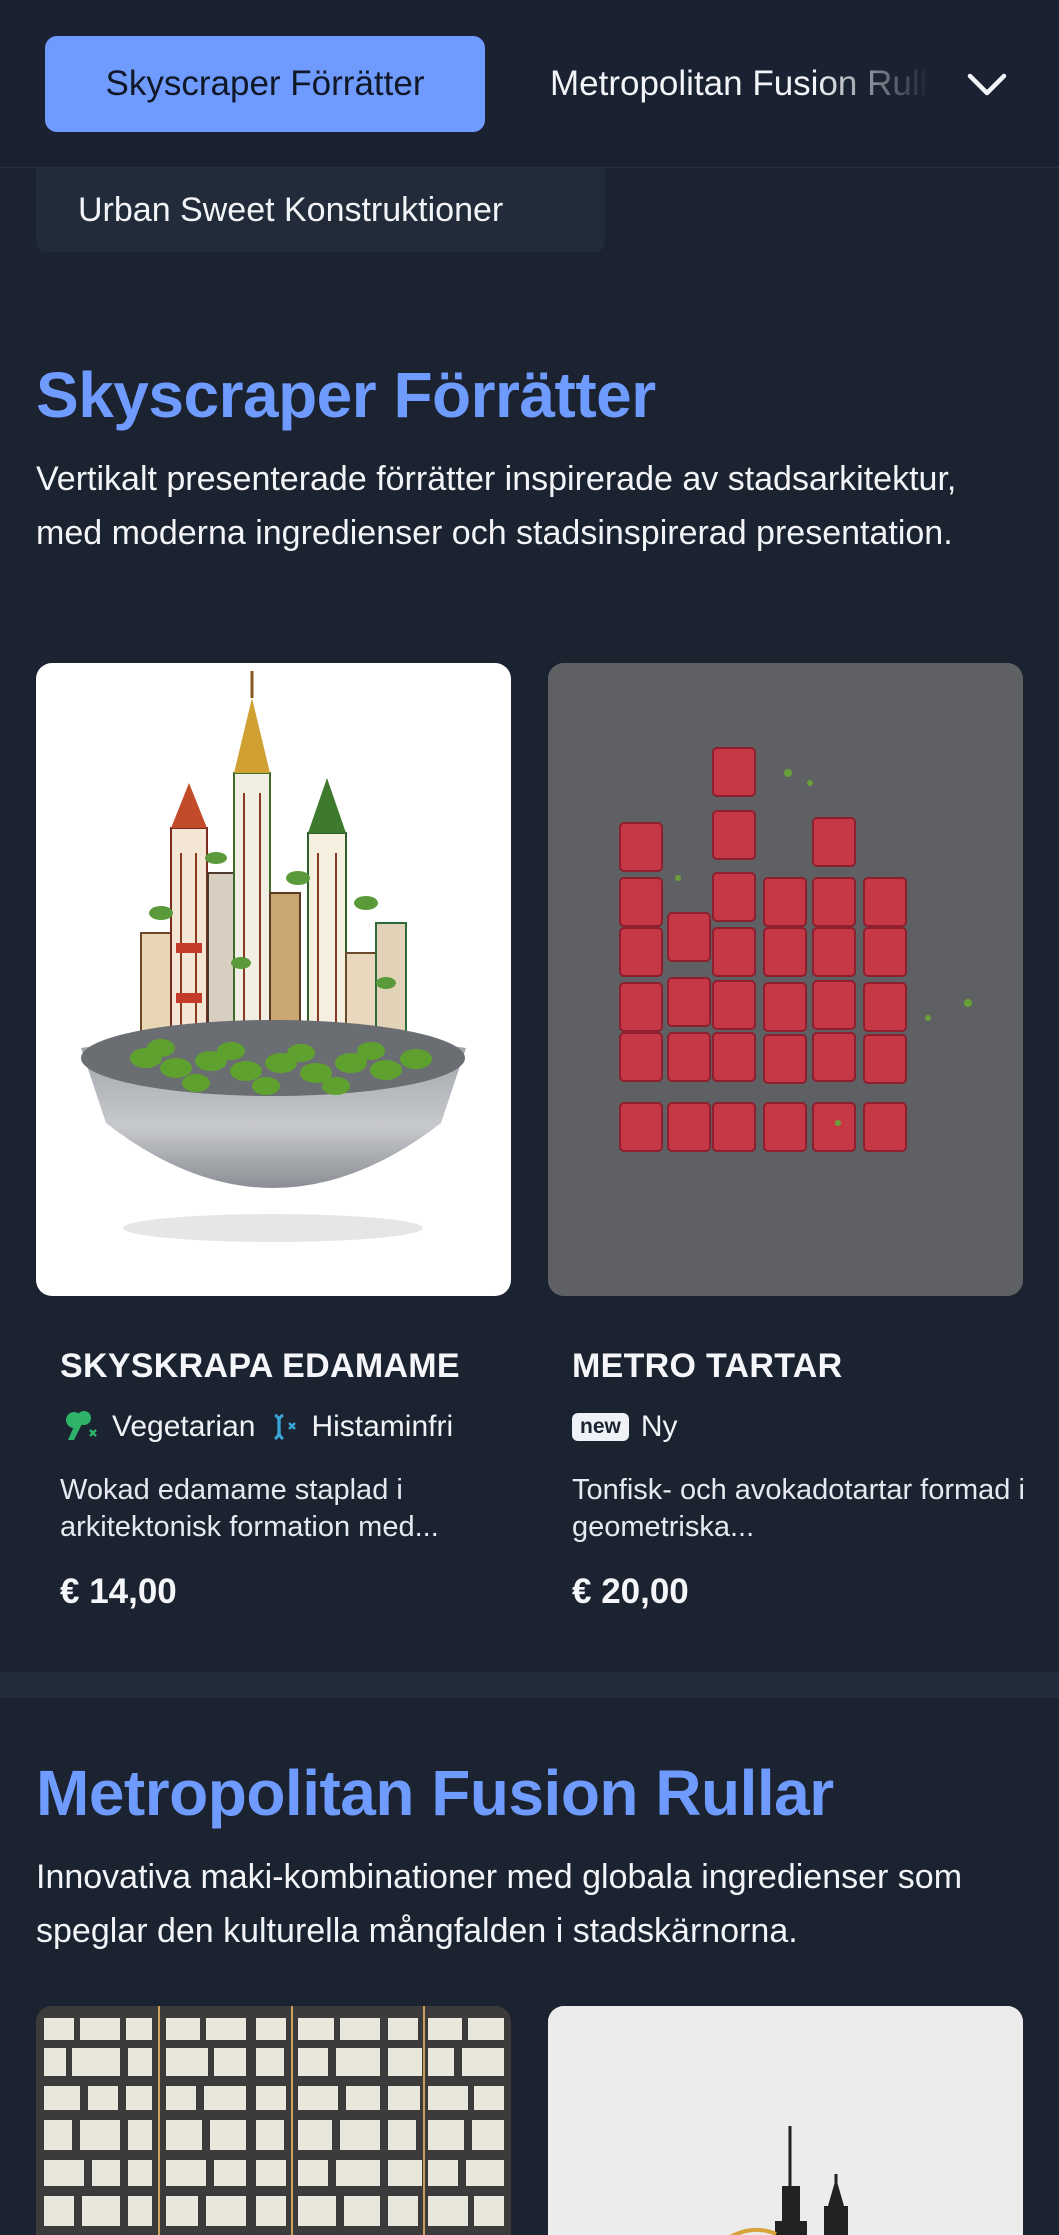 This screenshot has width=1059, height=2235. Describe the element at coordinates (630, 1591) in the screenshot. I see `dish-price: € 20,00` at that location.